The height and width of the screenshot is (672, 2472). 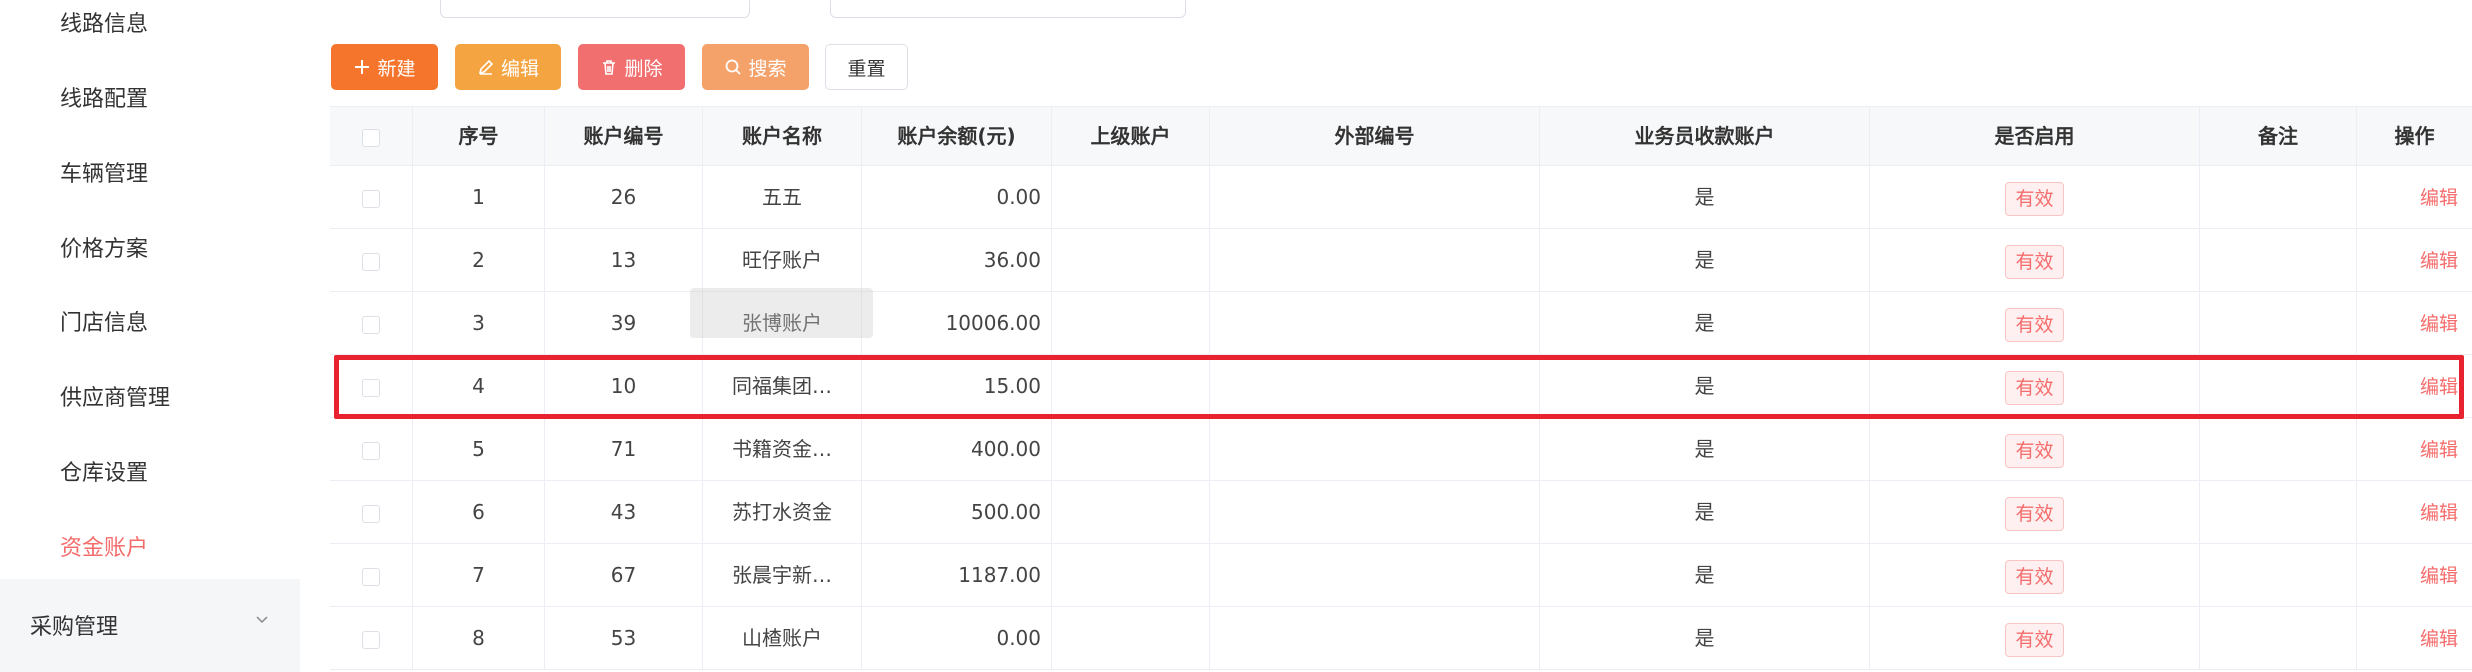 What do you see at coordinates (479, 260) in the screenshot?
I see `cell-seq: 2` at bounding box center [479, 260].